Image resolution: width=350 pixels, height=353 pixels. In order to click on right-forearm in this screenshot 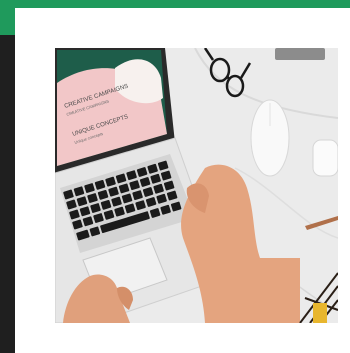, I will do `click(280, 290)`.